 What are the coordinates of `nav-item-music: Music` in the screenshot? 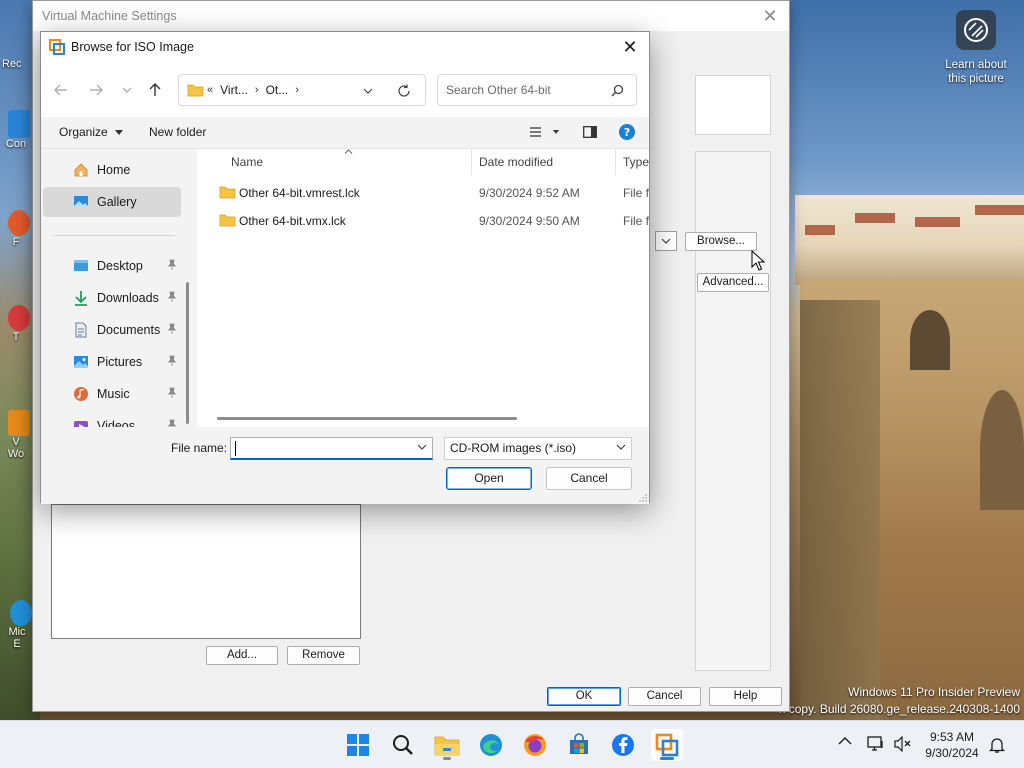 It's located at (112, 394).